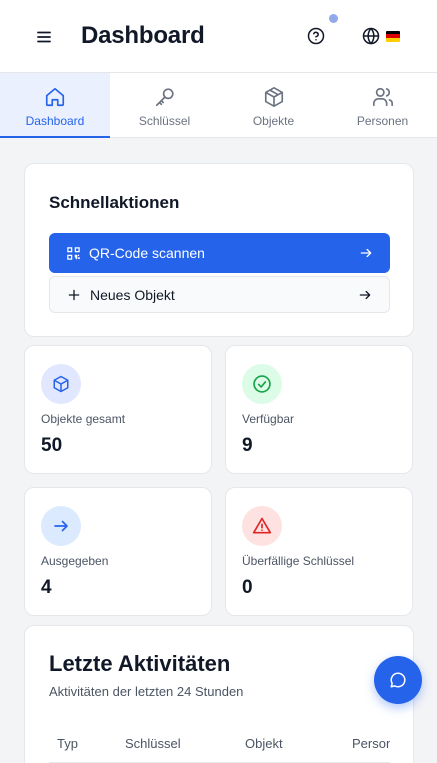 This screenshot has height=763, width=437. What do you see at coordinates (333, 18) in the screenshot?
I see `notification-dot` at bounding box center [333, 18].